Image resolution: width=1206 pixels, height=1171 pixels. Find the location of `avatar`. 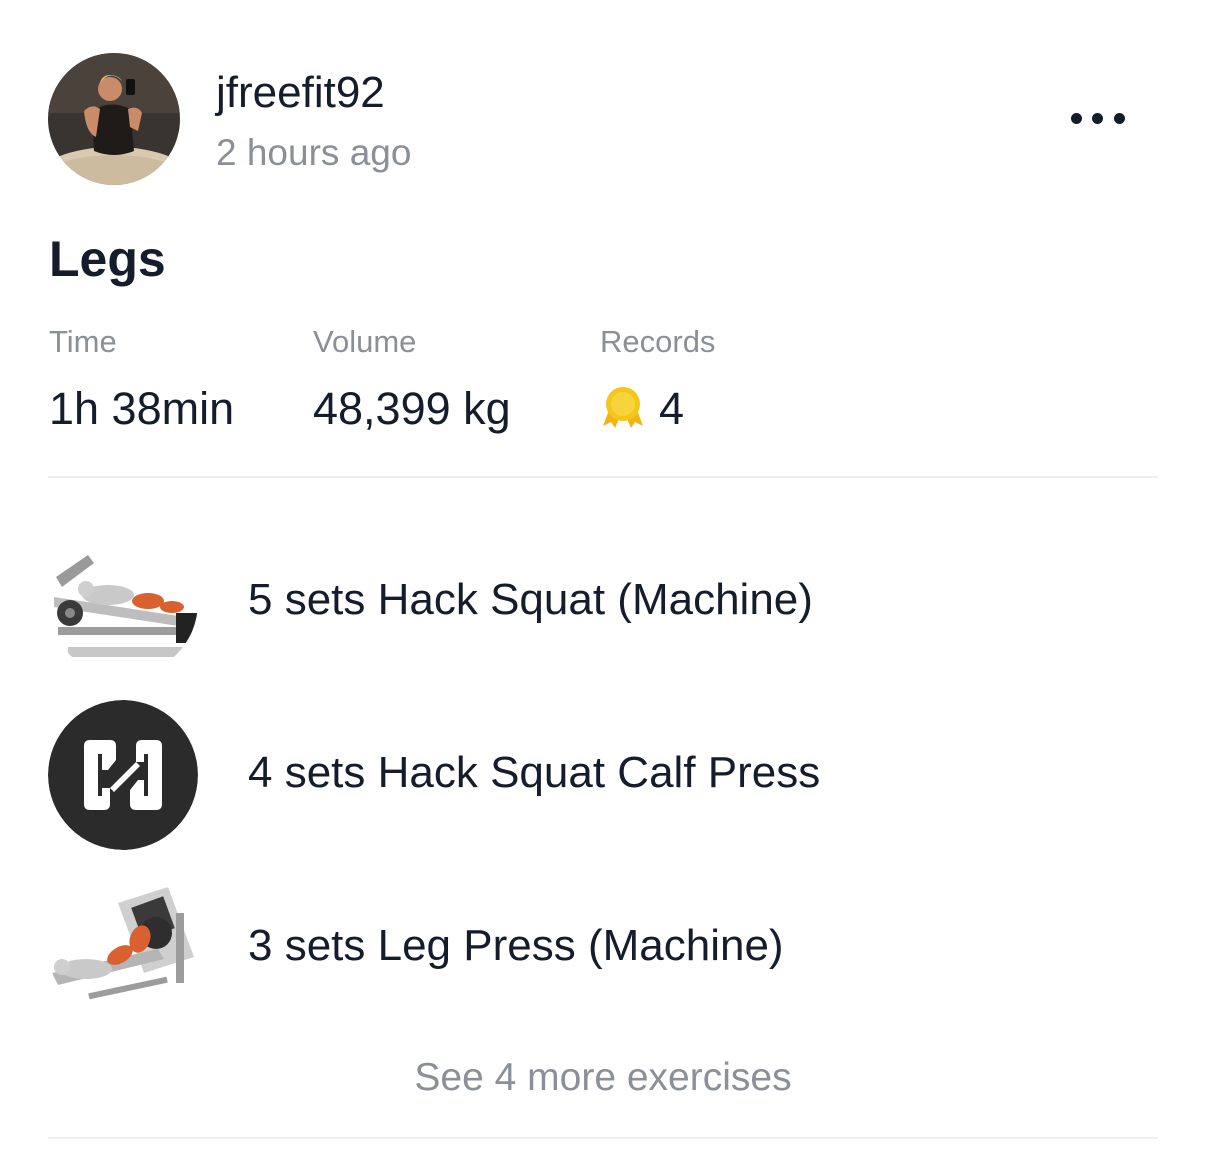

avatar is located at coordinates (114, 119).